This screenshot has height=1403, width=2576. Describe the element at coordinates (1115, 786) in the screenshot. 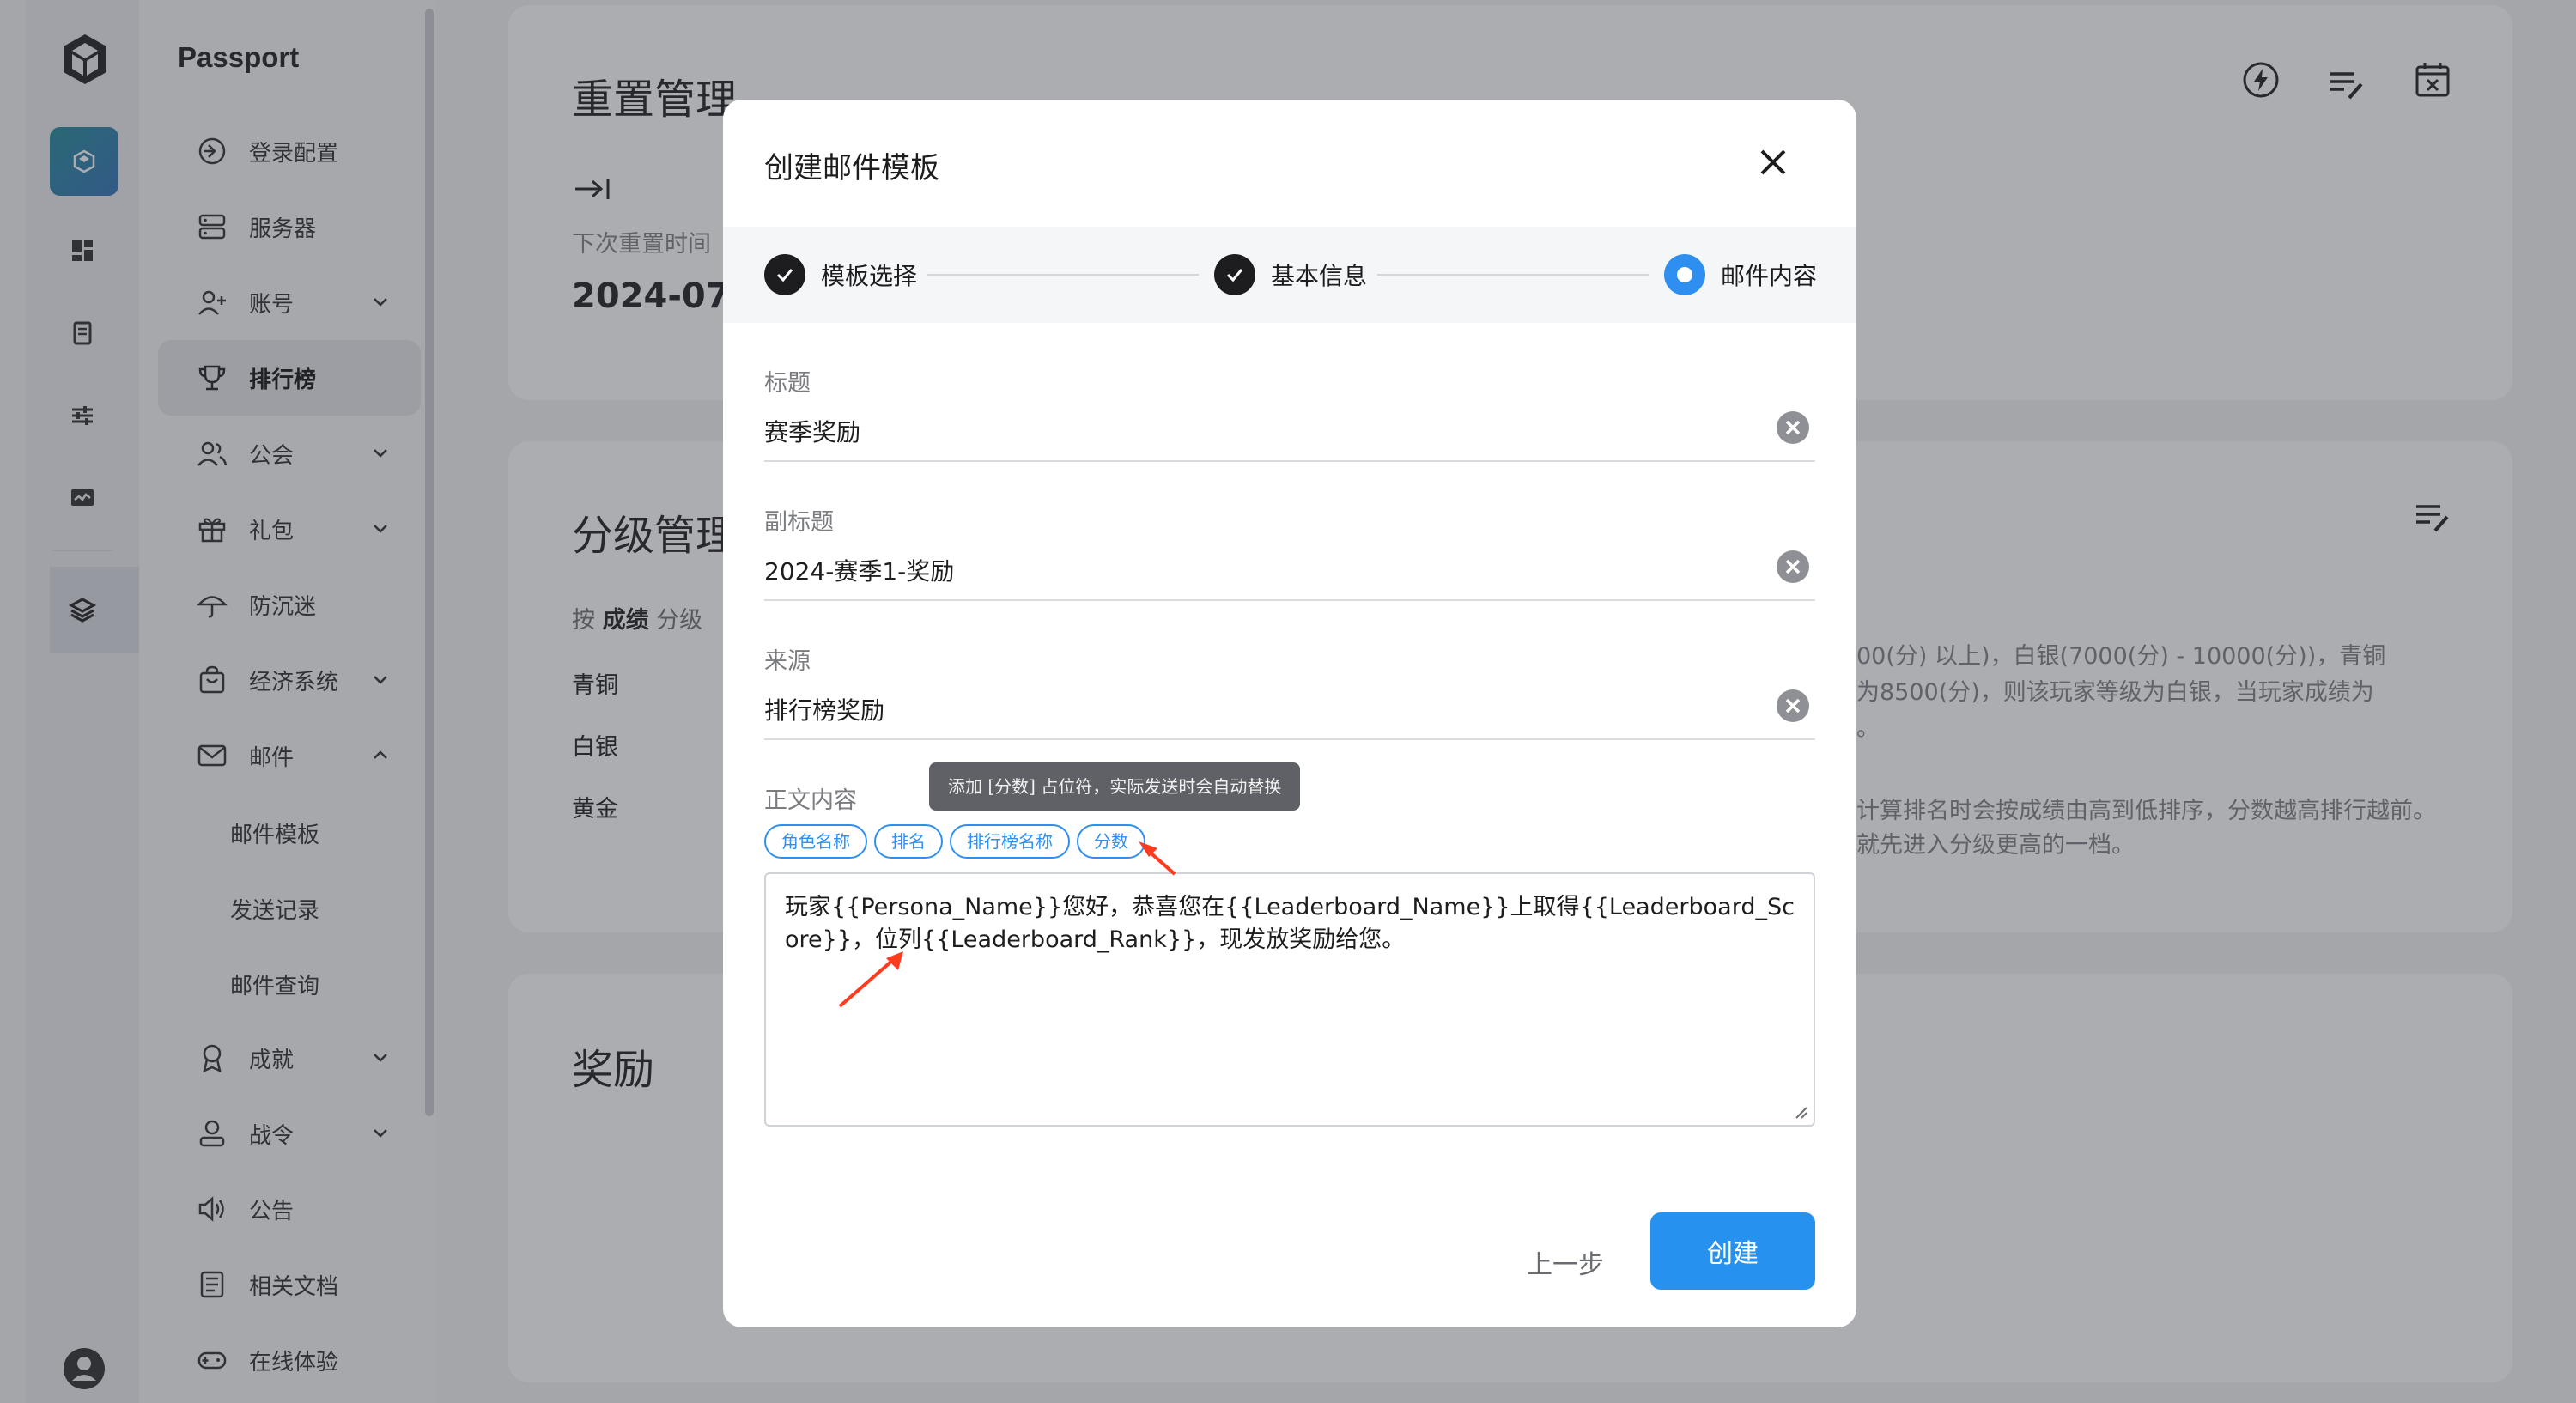

I see `placeholder-tooltip: 添加 [分数] 占位符，实际发送时会自动替换` at that location.